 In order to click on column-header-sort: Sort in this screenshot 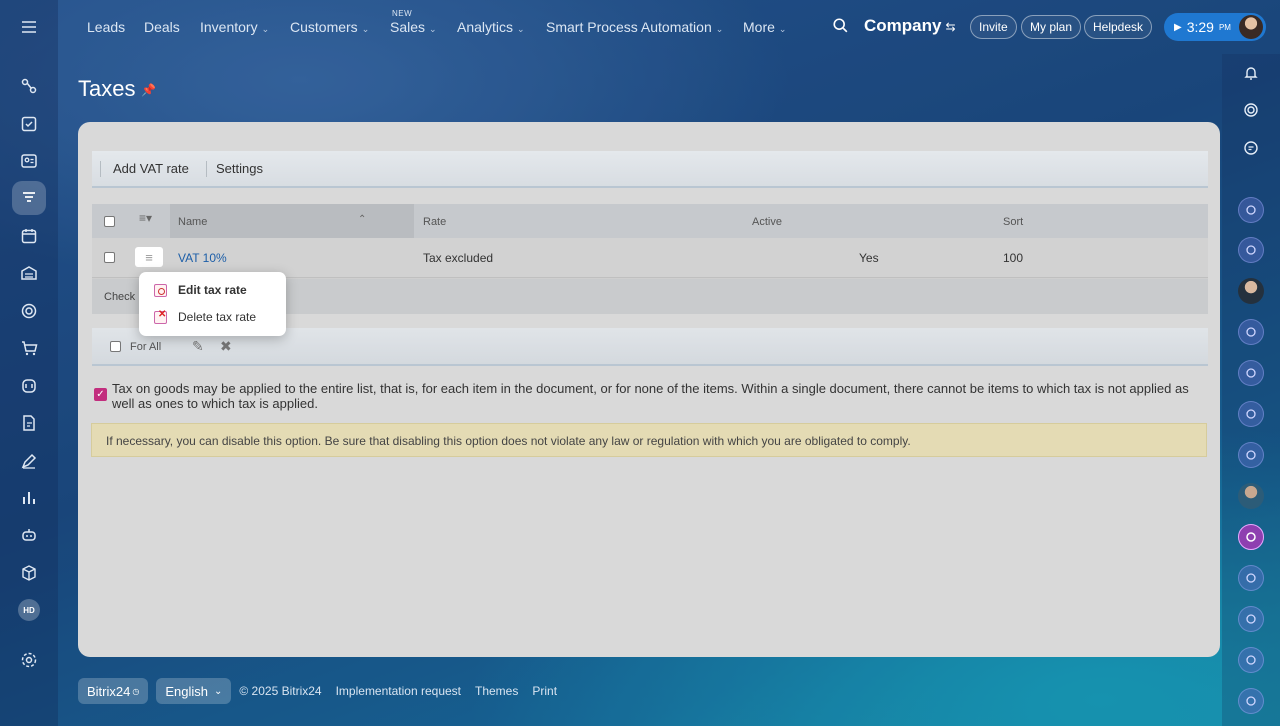, I will do `click(1013, 222)`.